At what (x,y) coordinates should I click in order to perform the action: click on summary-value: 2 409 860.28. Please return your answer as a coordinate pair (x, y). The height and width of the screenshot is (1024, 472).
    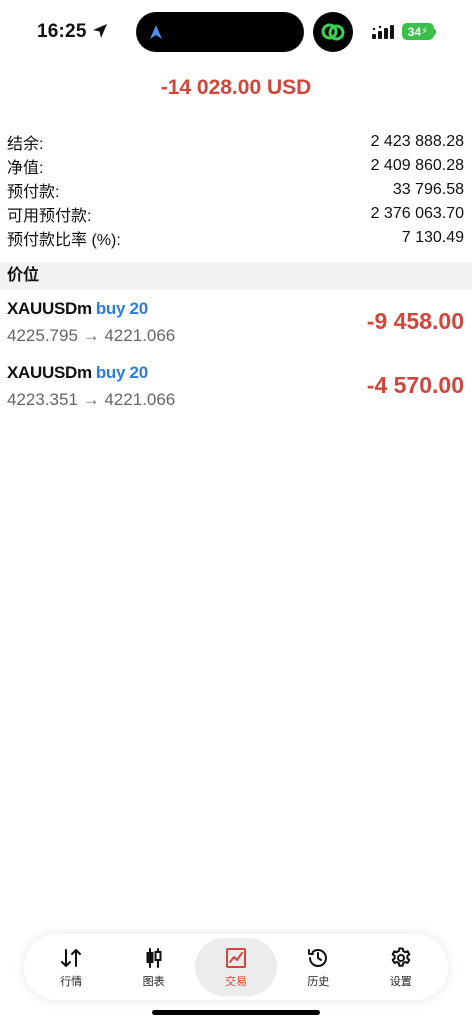
    Looking at the image, I should click on (417, 165).